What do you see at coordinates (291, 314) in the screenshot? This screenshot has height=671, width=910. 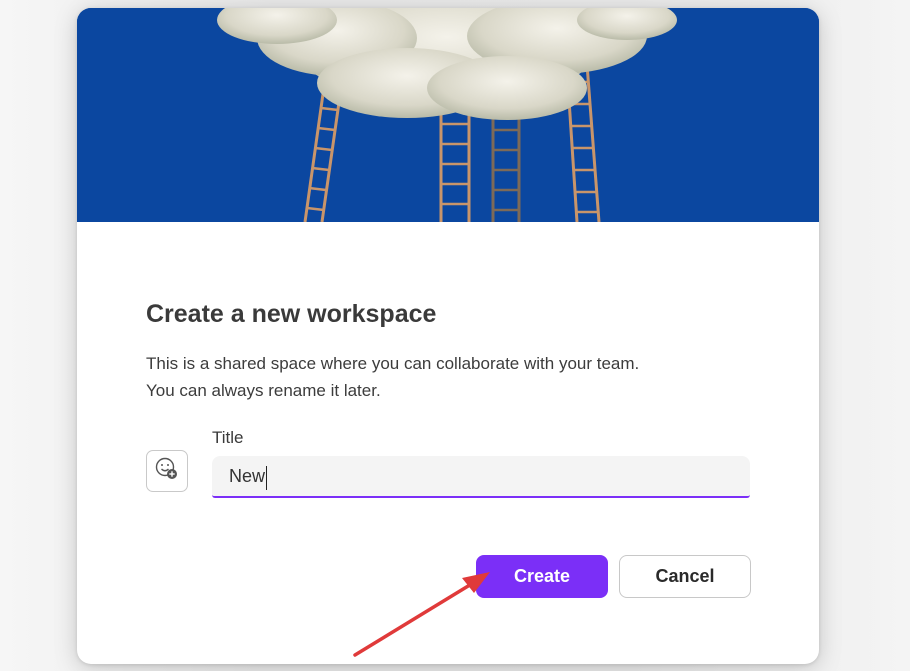 I see `dialog-title: Create a new workspace` at bounding box center [291, 314].